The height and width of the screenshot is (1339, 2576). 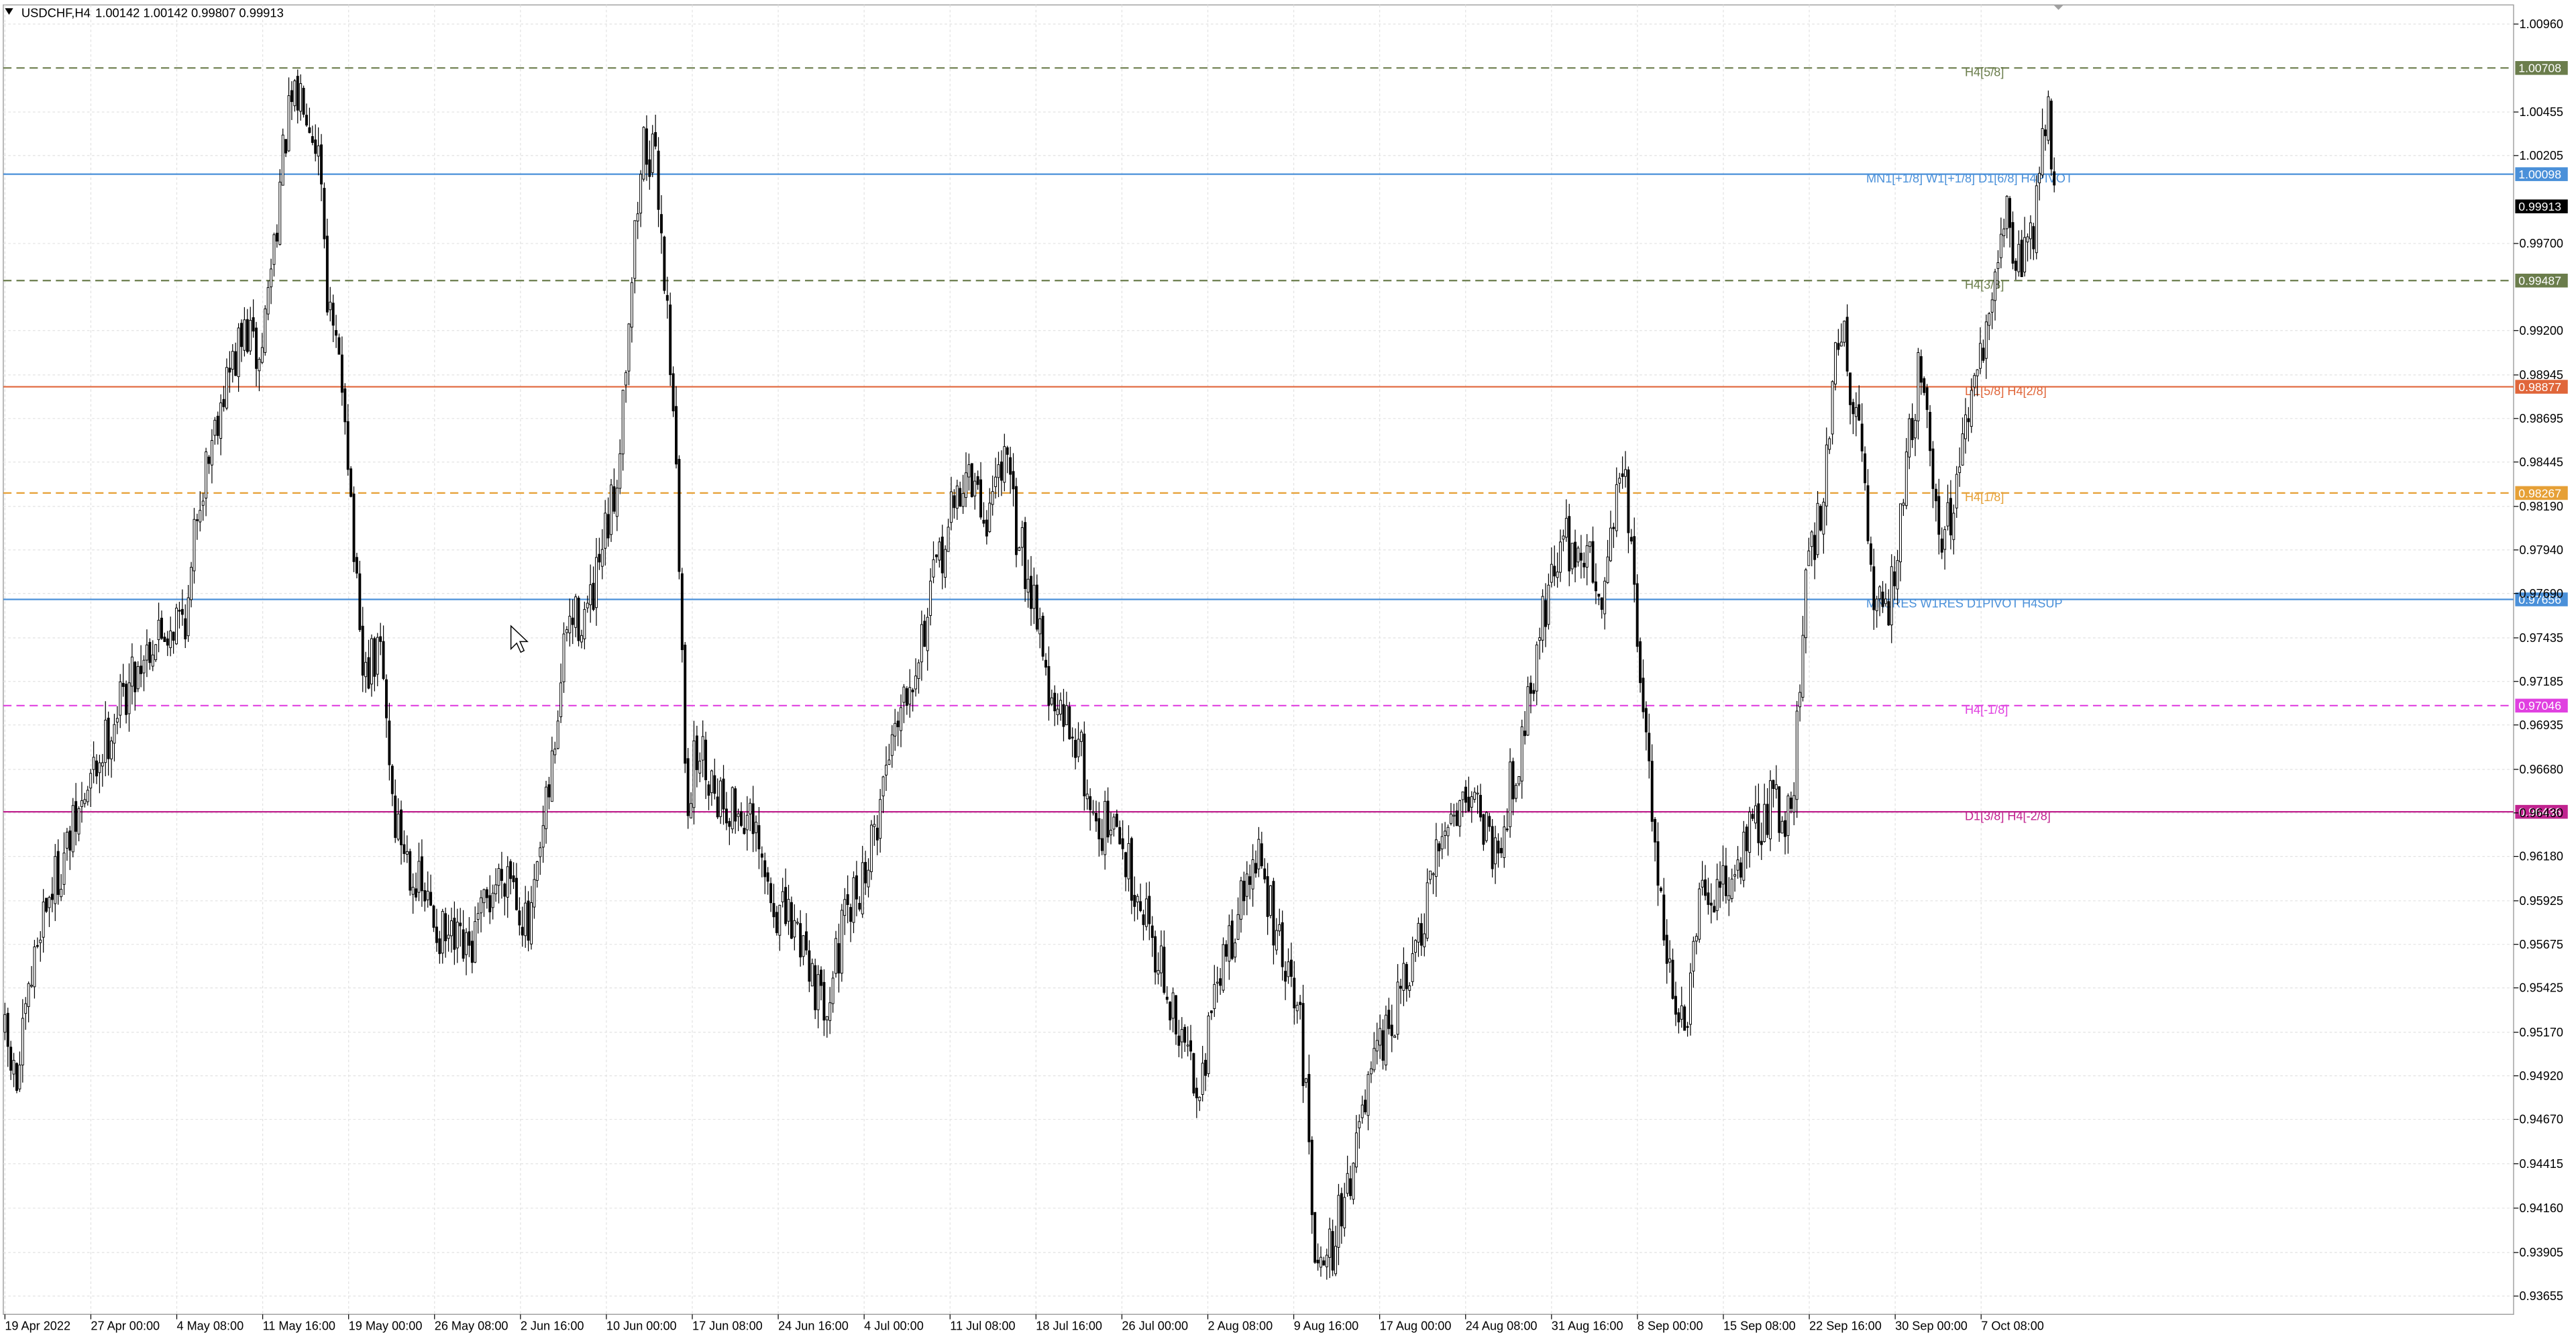 What do you see at coordinates (1285, 813) in the screenshot?
I see `level-line-group: D1[3/8] H4[-2/8] 0.96436` at bounding box center [1285, 813].